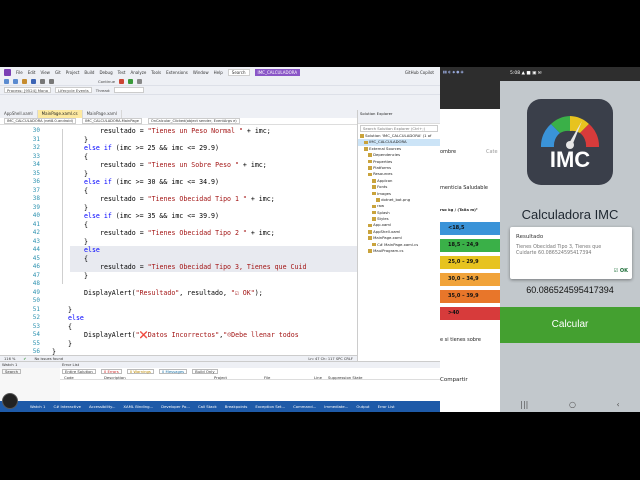  Describe the element at coordinates (173, 371) in the screenshot. I see `messages-filter: 0 Messages` at that location.